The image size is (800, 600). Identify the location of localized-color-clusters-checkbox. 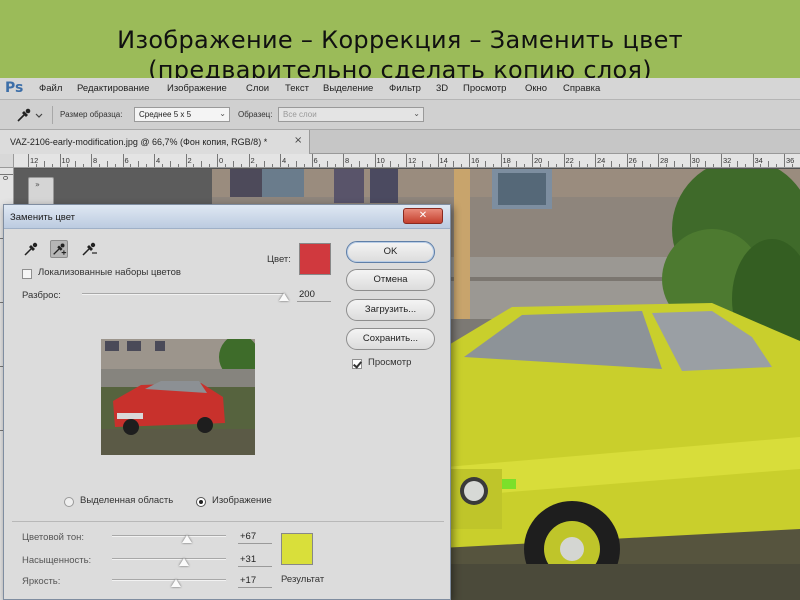
(27, 274).